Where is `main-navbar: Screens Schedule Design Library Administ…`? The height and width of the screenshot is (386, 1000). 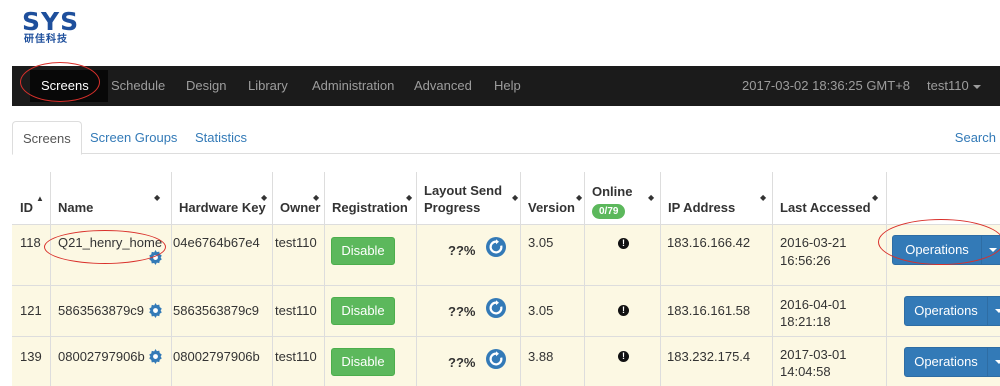 main-navbar: Screens Schedule Design Library Administ… is located at coordinates (506, 86).